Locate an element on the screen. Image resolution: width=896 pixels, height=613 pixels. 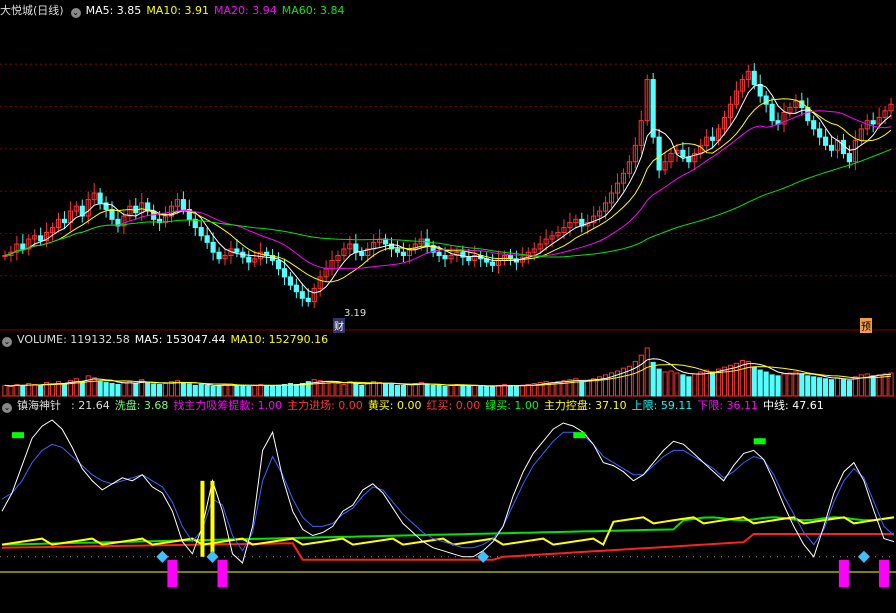
zhaozhuli-label: 找主力吸筹提款: 1.00 is located at coordinates (228, 405).